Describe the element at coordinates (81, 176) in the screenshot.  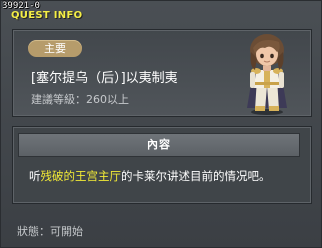
I see `description-location-highlight: 残破的王宫主厅` at that location.